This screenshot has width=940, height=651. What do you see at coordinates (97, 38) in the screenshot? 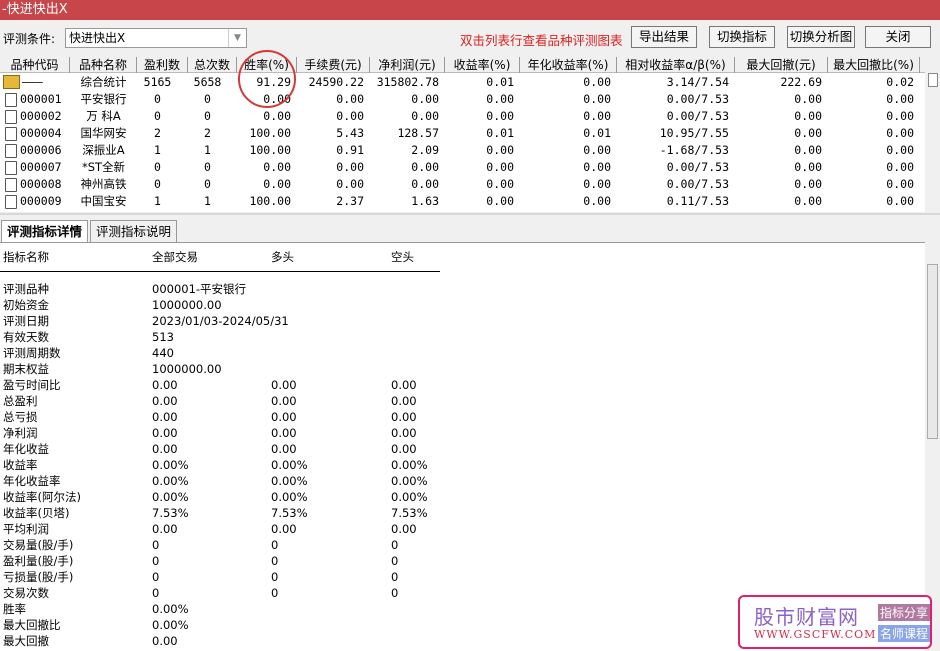
I see `condition-value: 快进快出X` at bounding box center [97, 38].